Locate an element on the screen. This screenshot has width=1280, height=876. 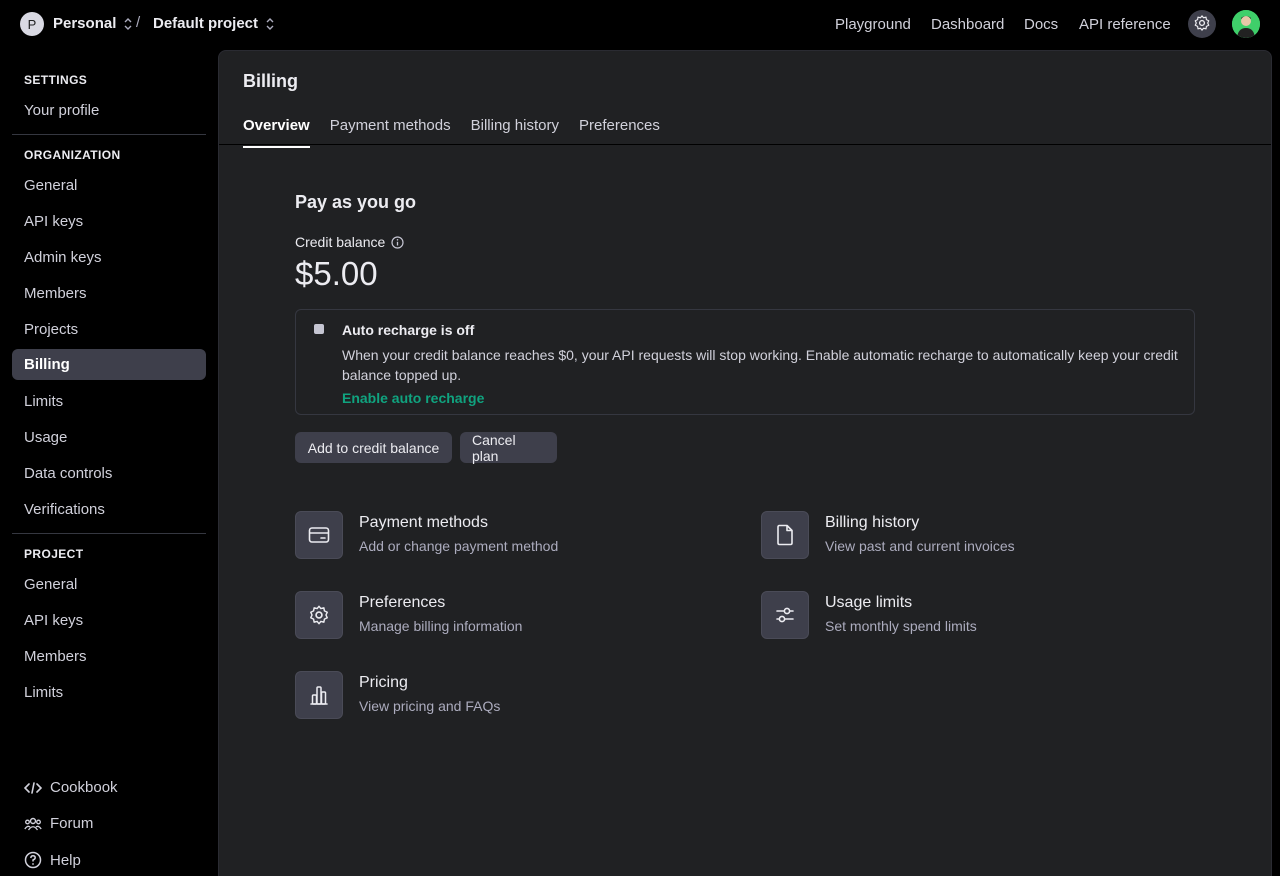
settings-button is located at coordinates (1202, 24).